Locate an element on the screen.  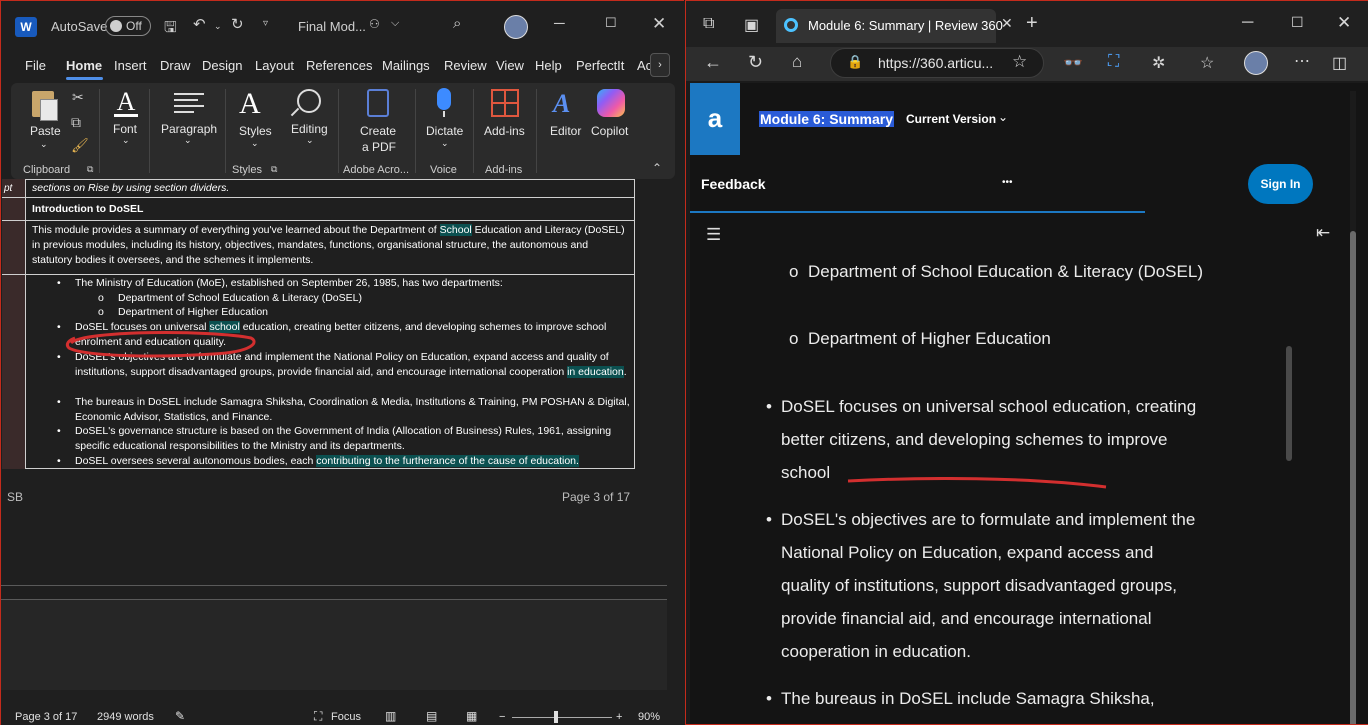
new-tab-icon: + is located at coordinates (1032, 23).